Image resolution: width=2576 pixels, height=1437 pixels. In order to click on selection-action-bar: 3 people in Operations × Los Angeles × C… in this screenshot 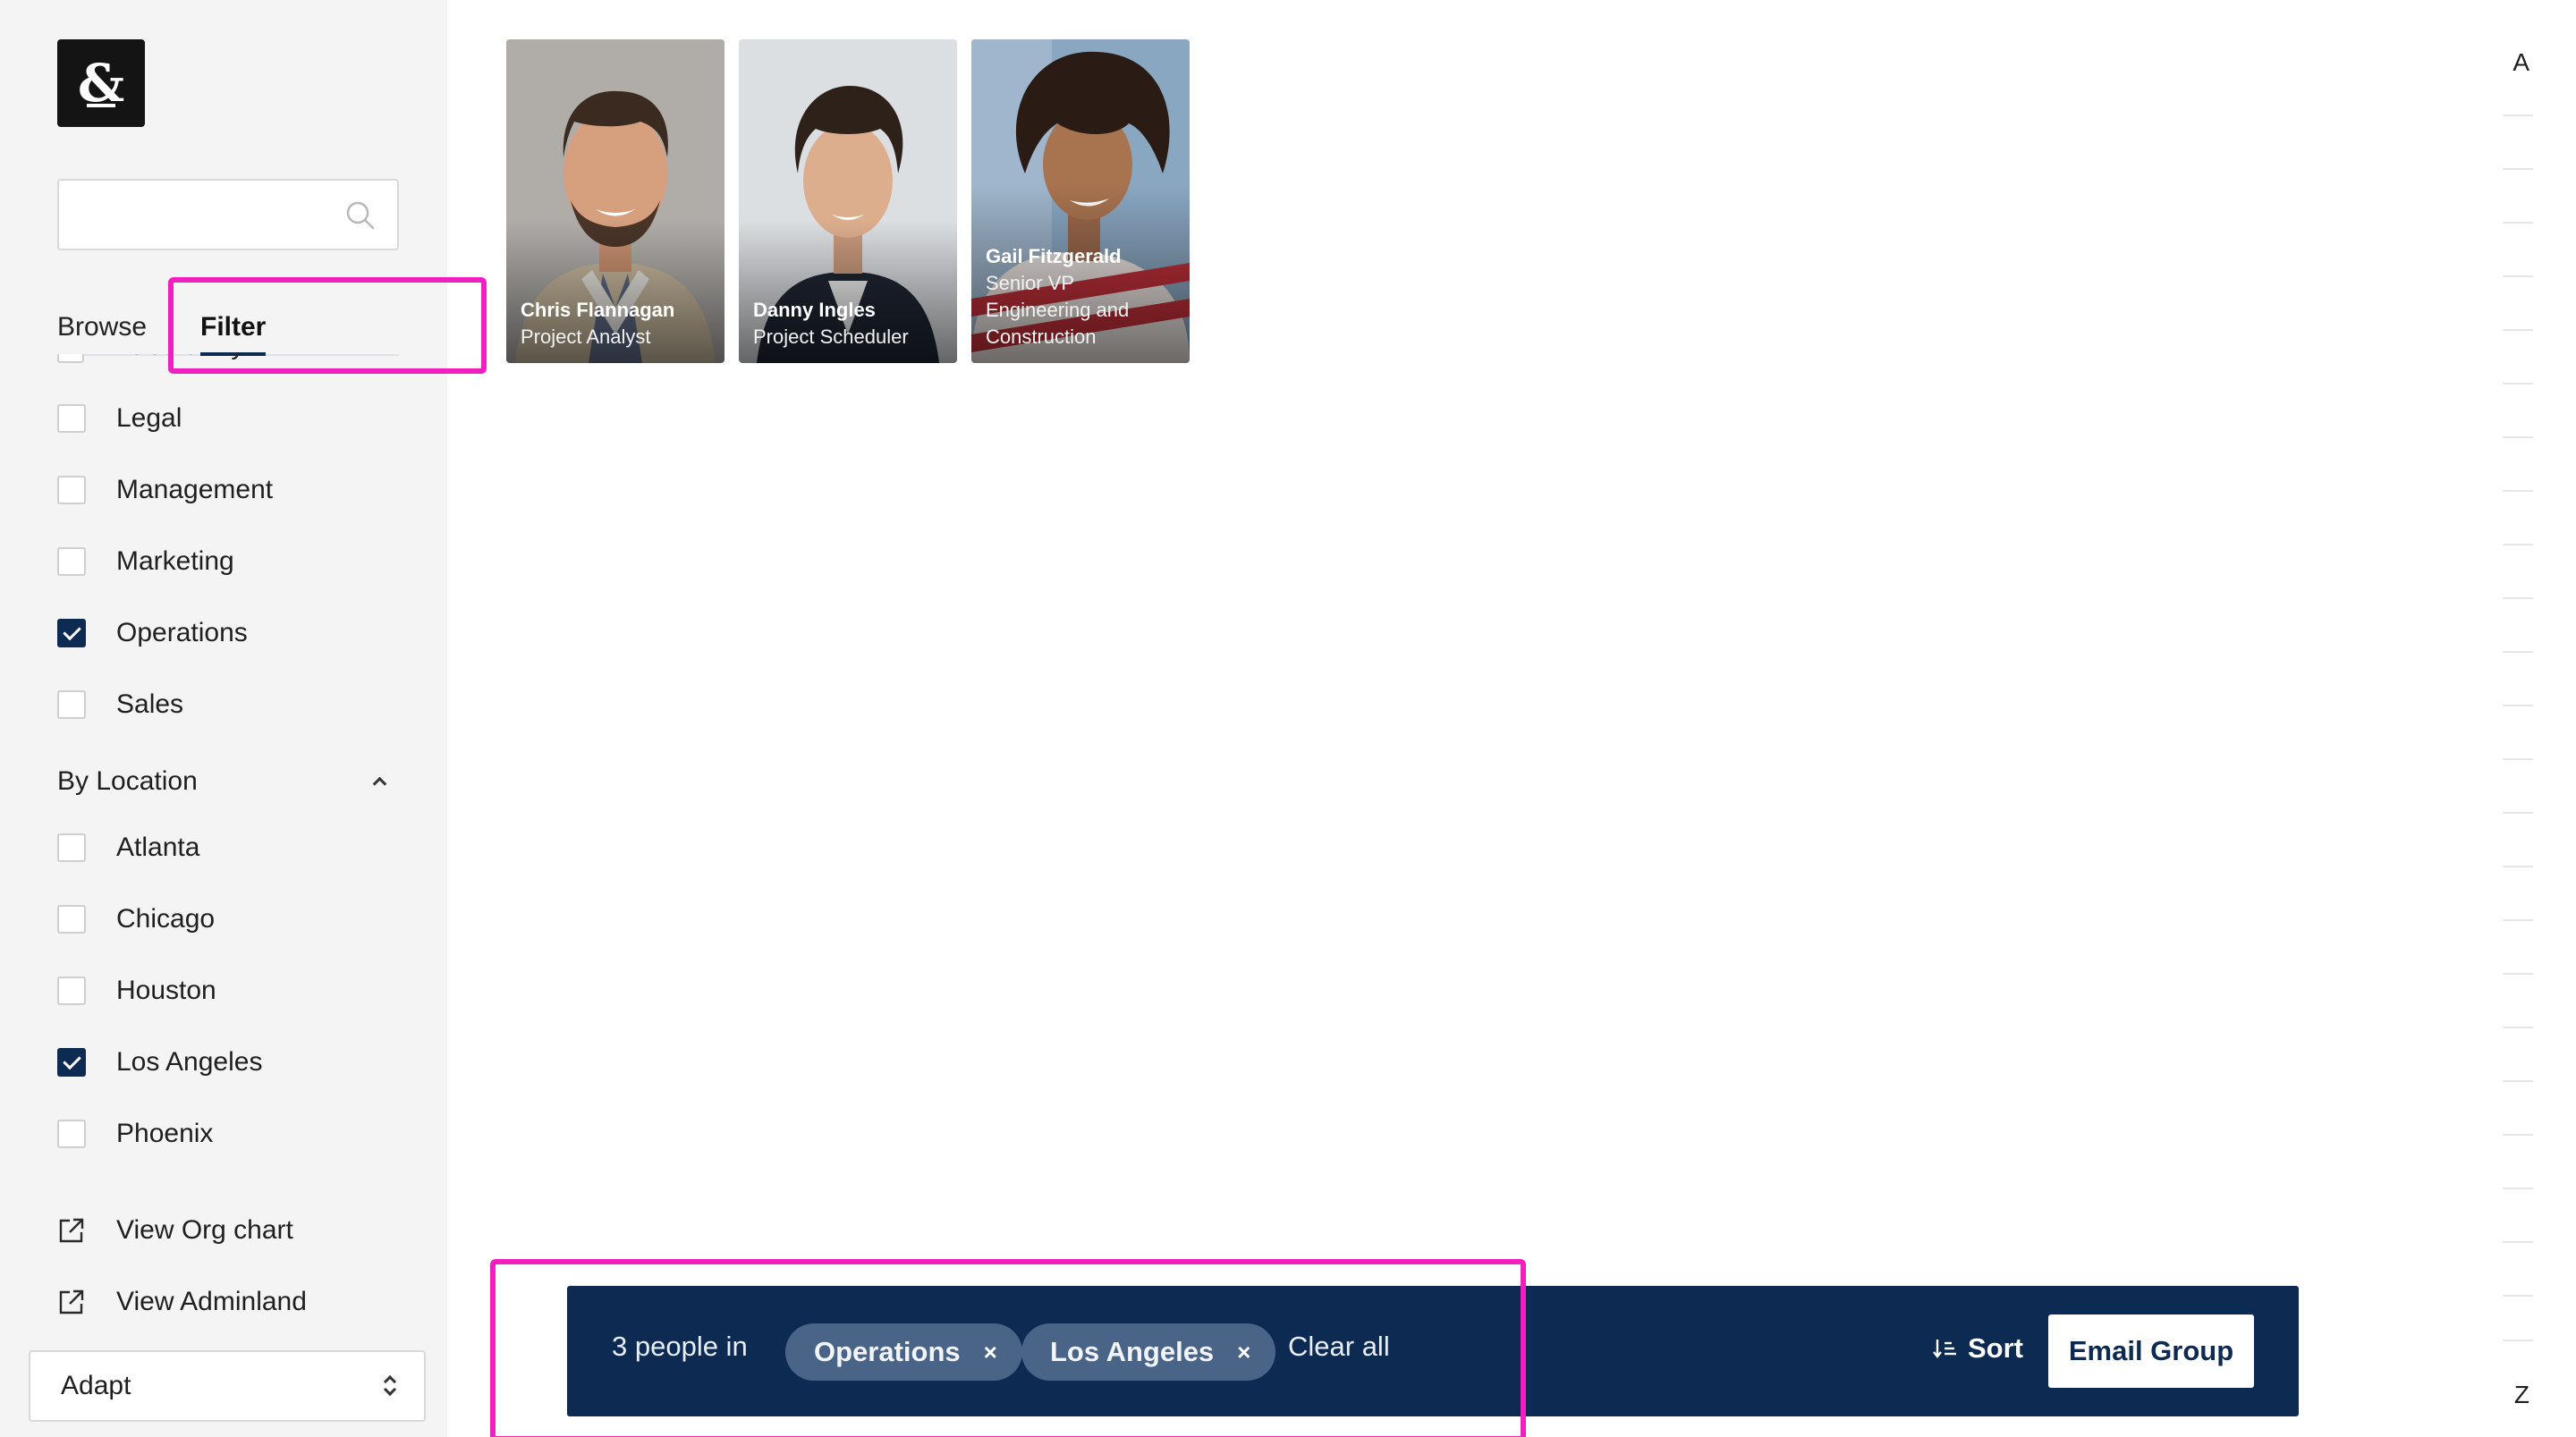, I will do `click(1433, 1351)`.